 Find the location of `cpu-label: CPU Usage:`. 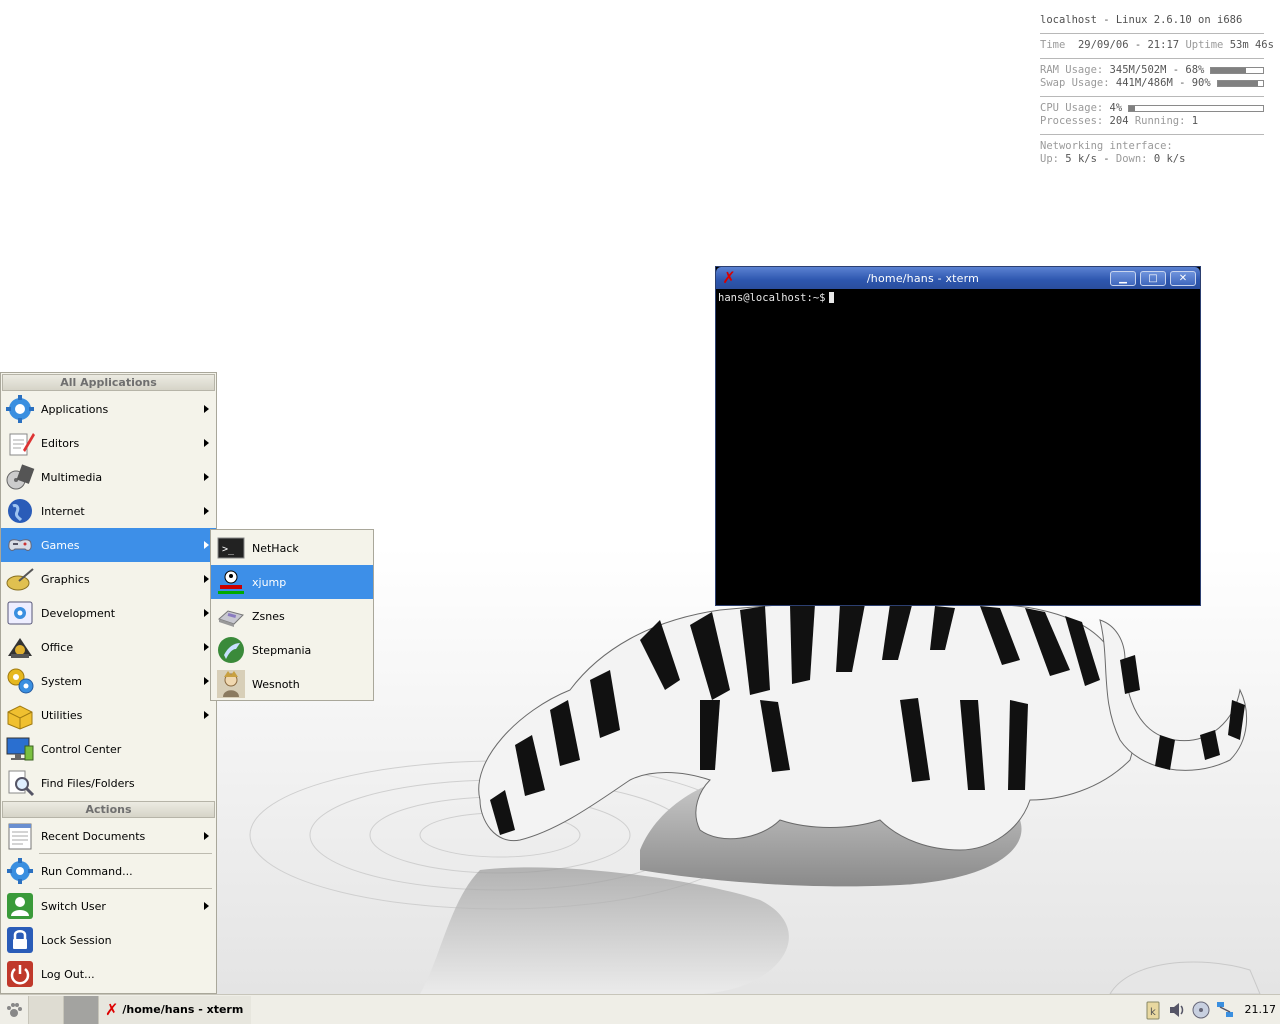

cpu-label: CPU Usage: is located at coordinates (1072, 108).